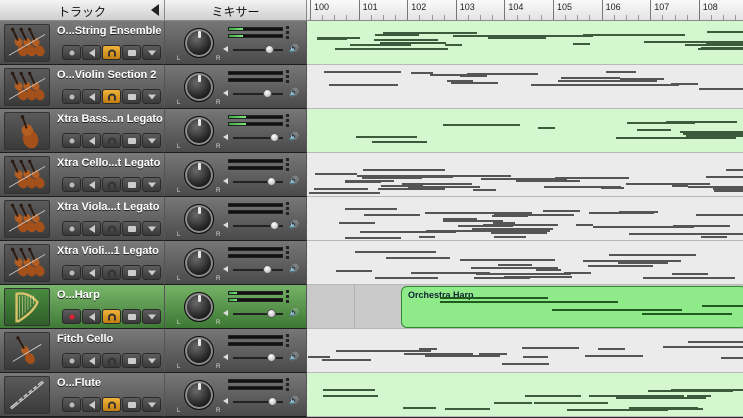 This screenshot has width=743, height=418. What do you see at coordinates (236, 10) in the screenshot?
I see `mixer-header: ミキサー` at bounding box center [236, 10].